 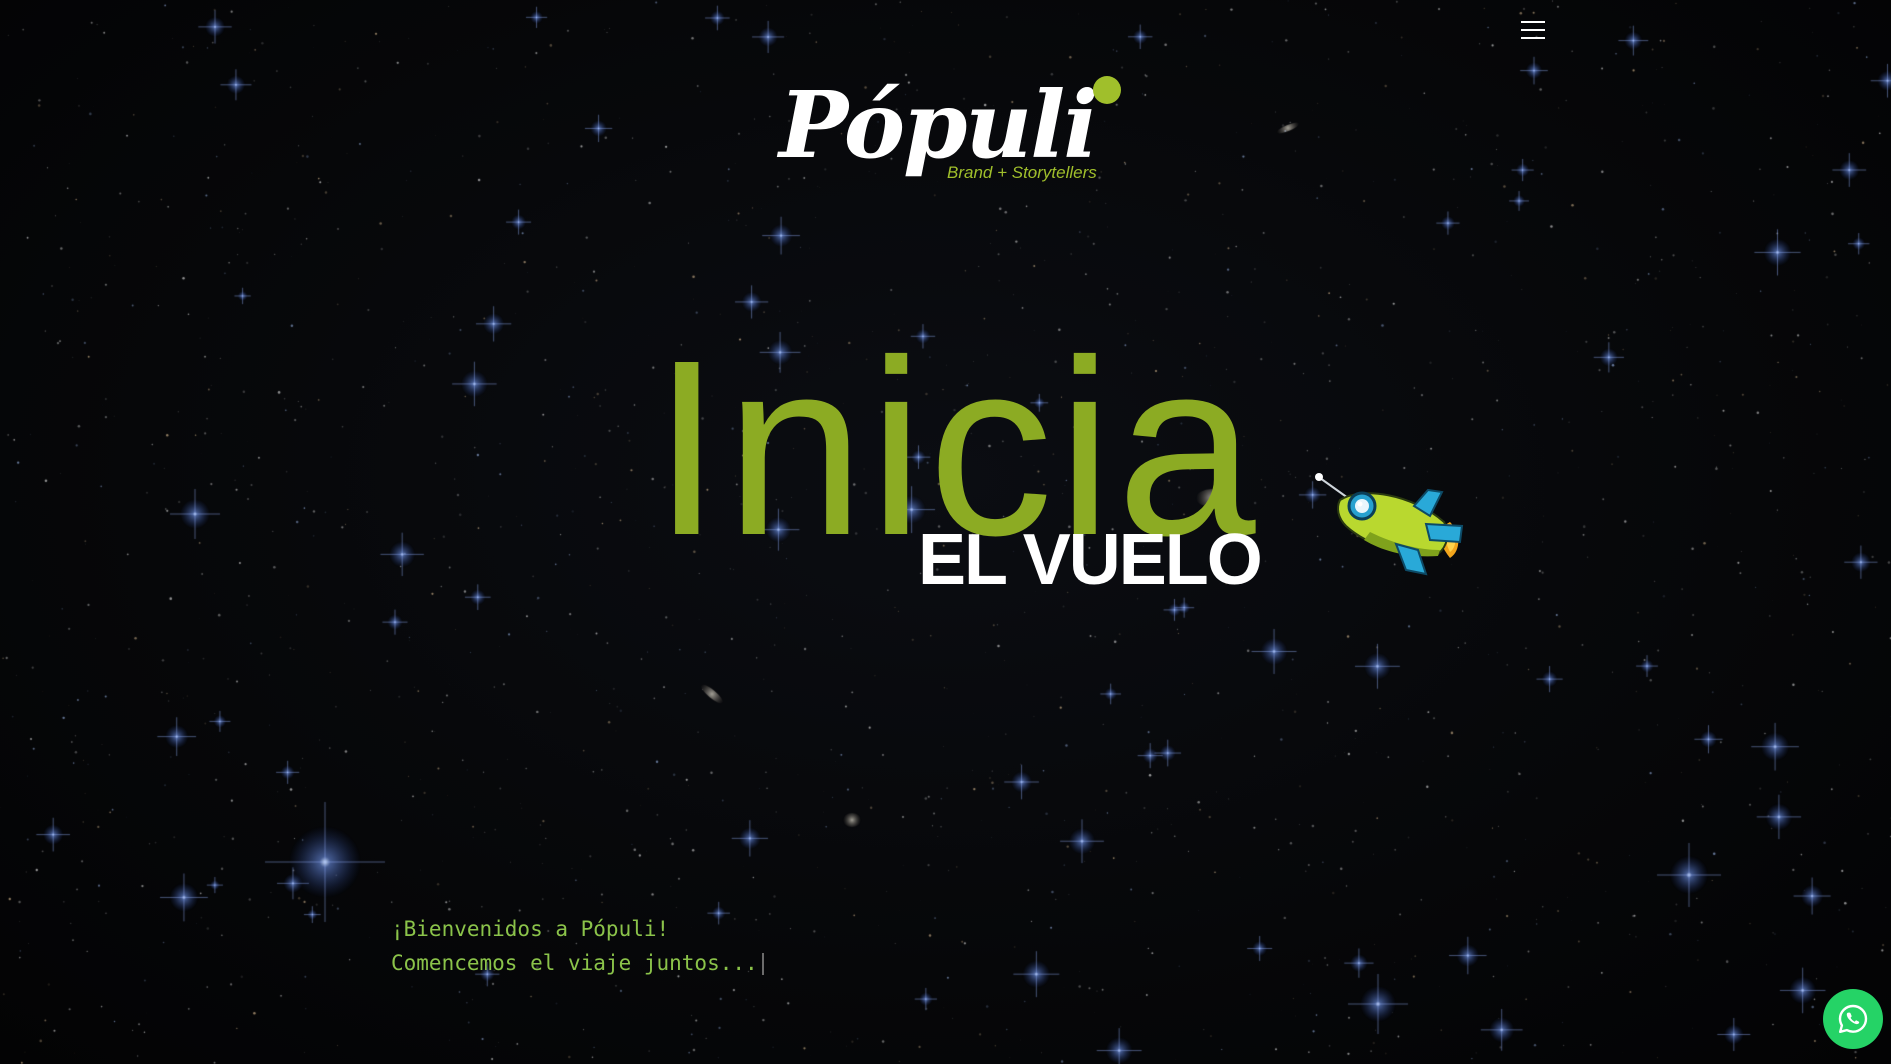 What do you see at coordinates (1389, 524) in the screenshot?
I see `rocket-icon` at bounding box center [1389, 524].